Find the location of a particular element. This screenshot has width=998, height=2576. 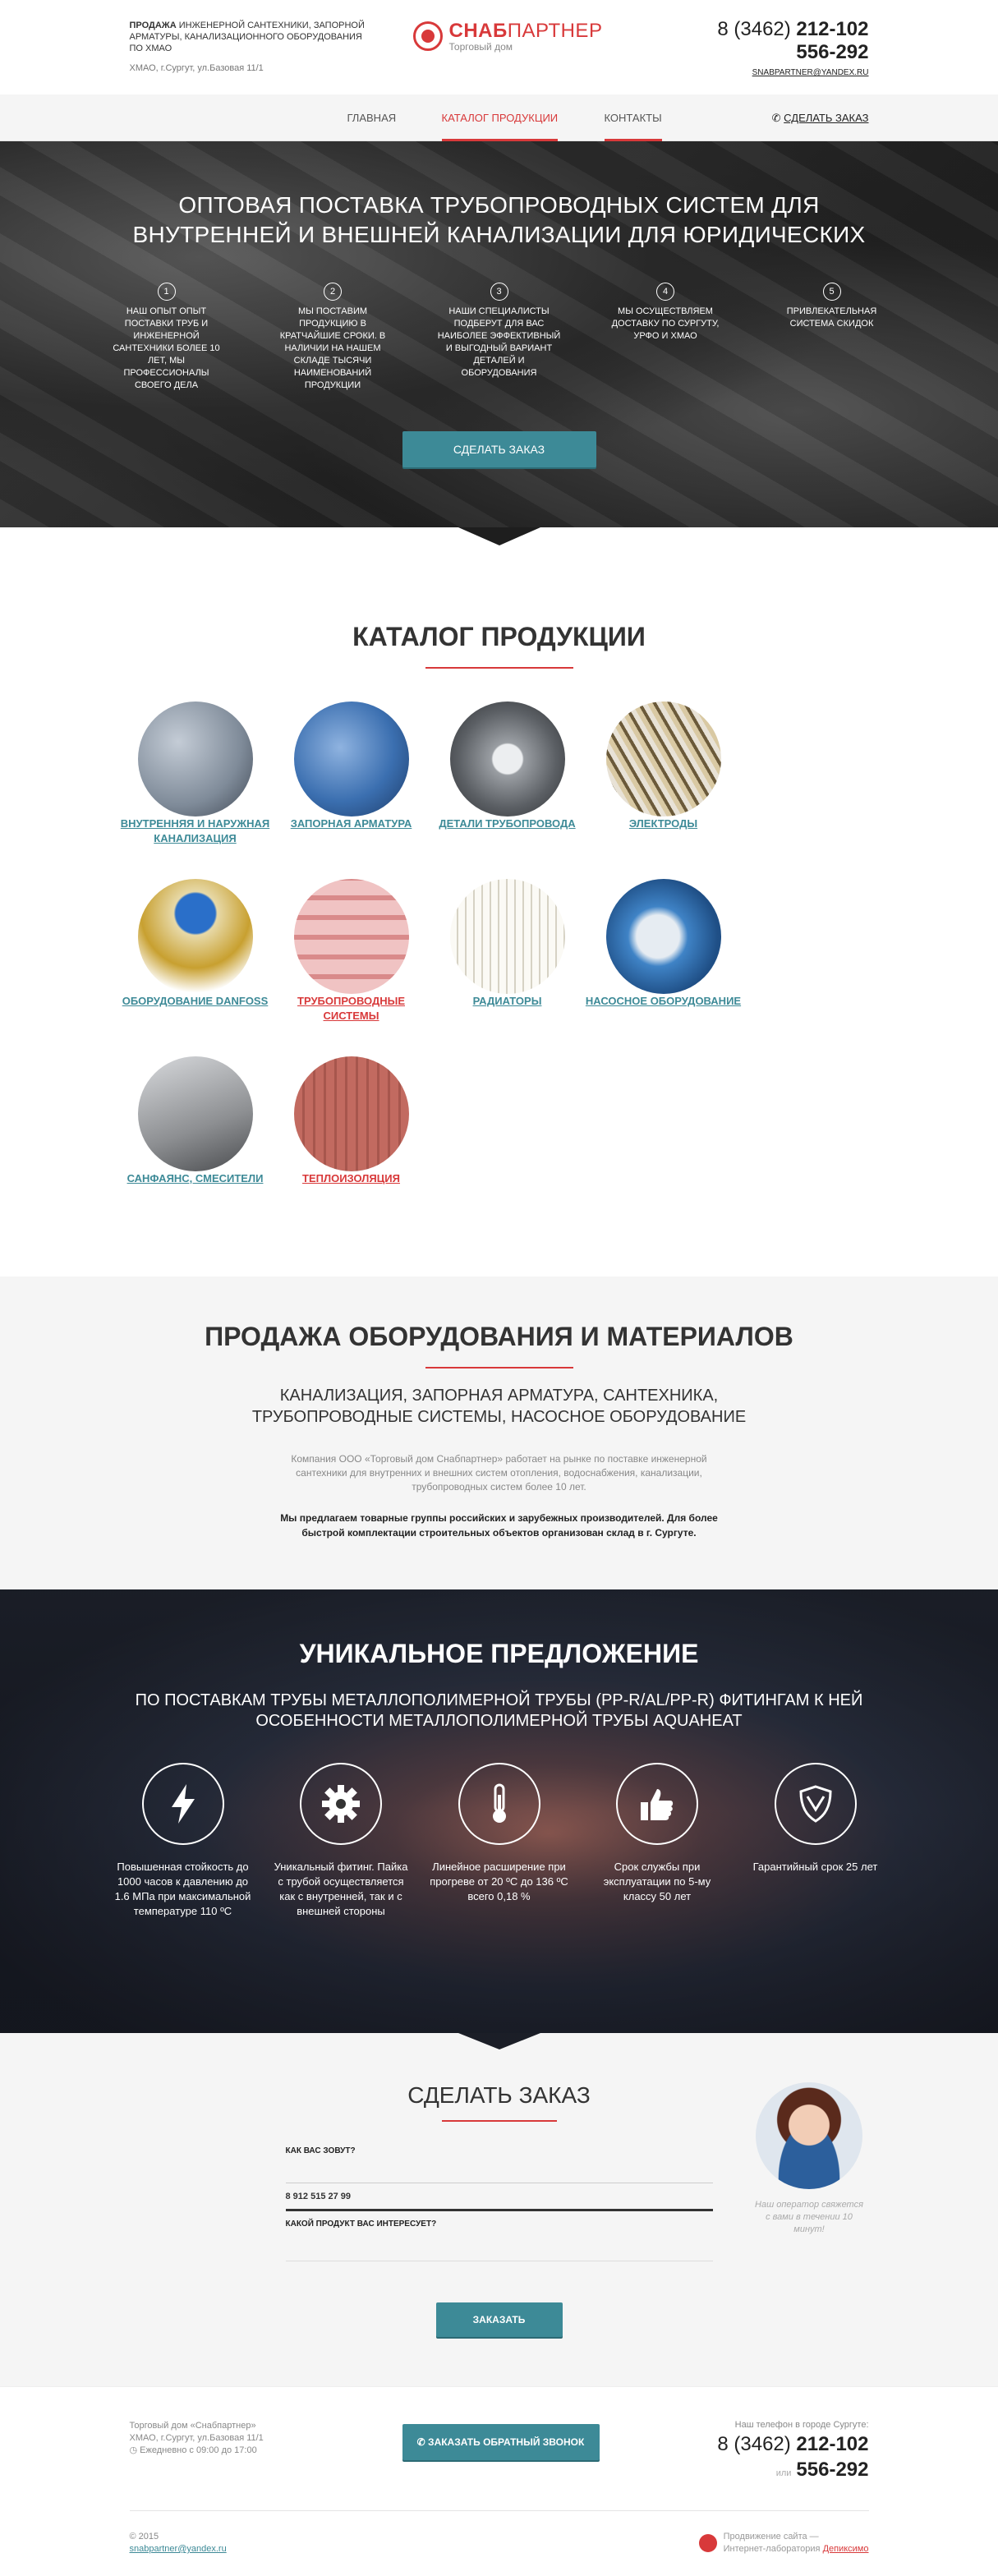

unique-arrow is located at coordinates (499, 2041).